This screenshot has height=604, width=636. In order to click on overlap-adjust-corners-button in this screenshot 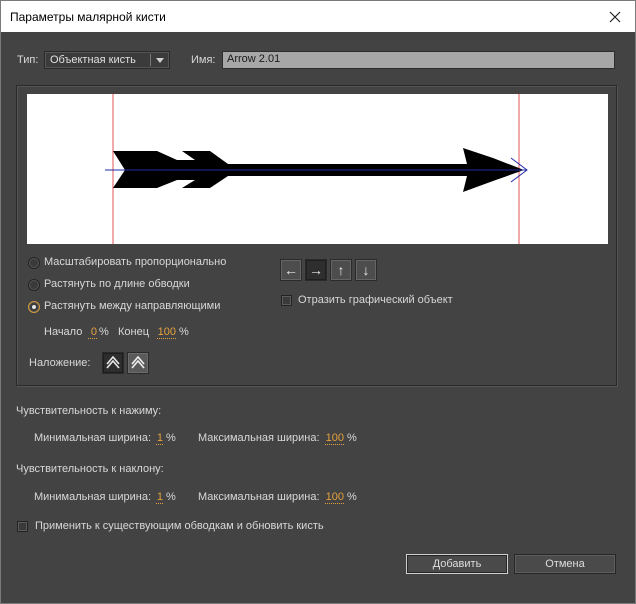, I will do `click(113, 363)`.